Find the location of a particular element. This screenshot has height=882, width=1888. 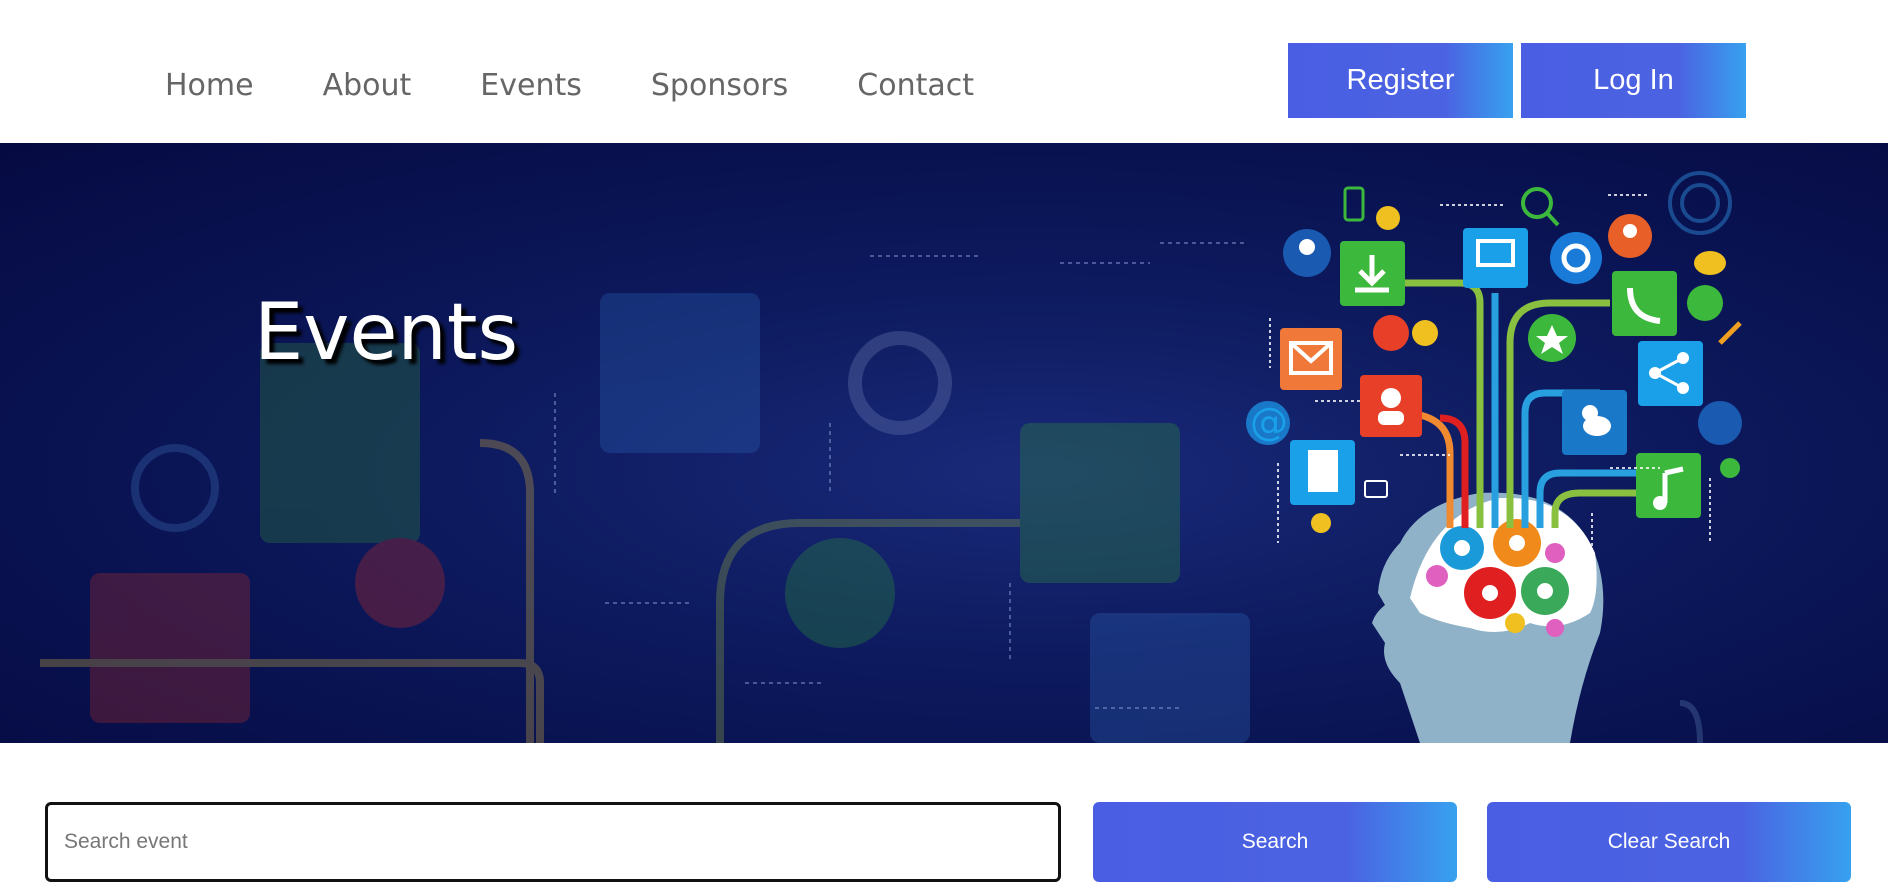

nav-link-contact: Contact is located at coordinates (915, 86).